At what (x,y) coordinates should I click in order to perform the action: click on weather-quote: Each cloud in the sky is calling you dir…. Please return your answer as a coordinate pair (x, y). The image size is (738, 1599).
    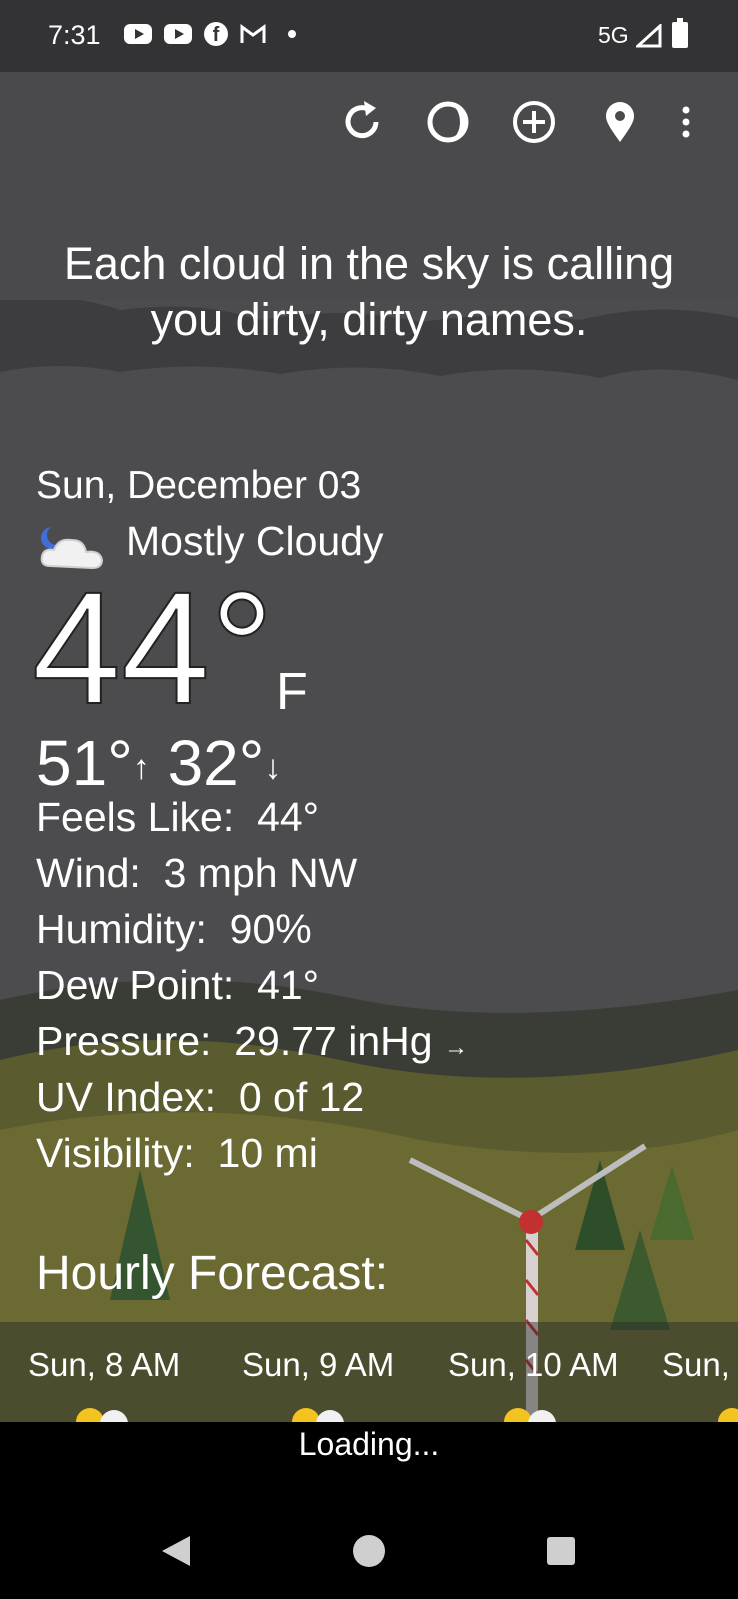
    Looking at the image, I should click on (369, 291).